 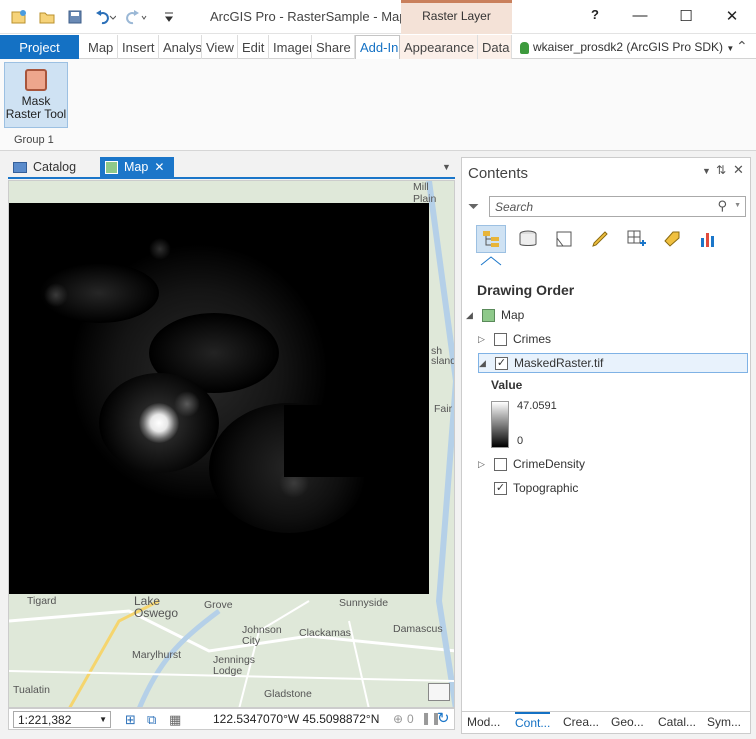 I want to click on redo-icon, so click(x=135, y=17).